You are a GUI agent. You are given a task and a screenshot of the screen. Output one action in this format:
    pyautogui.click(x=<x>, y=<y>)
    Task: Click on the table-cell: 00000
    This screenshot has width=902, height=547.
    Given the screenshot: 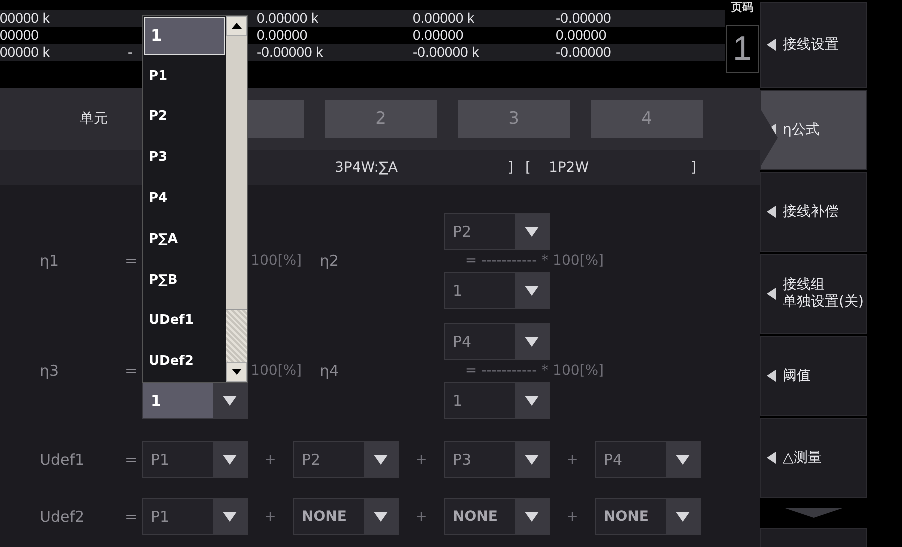 What is the action you would take?
    pyautogui.click(x=19, y=35)
    